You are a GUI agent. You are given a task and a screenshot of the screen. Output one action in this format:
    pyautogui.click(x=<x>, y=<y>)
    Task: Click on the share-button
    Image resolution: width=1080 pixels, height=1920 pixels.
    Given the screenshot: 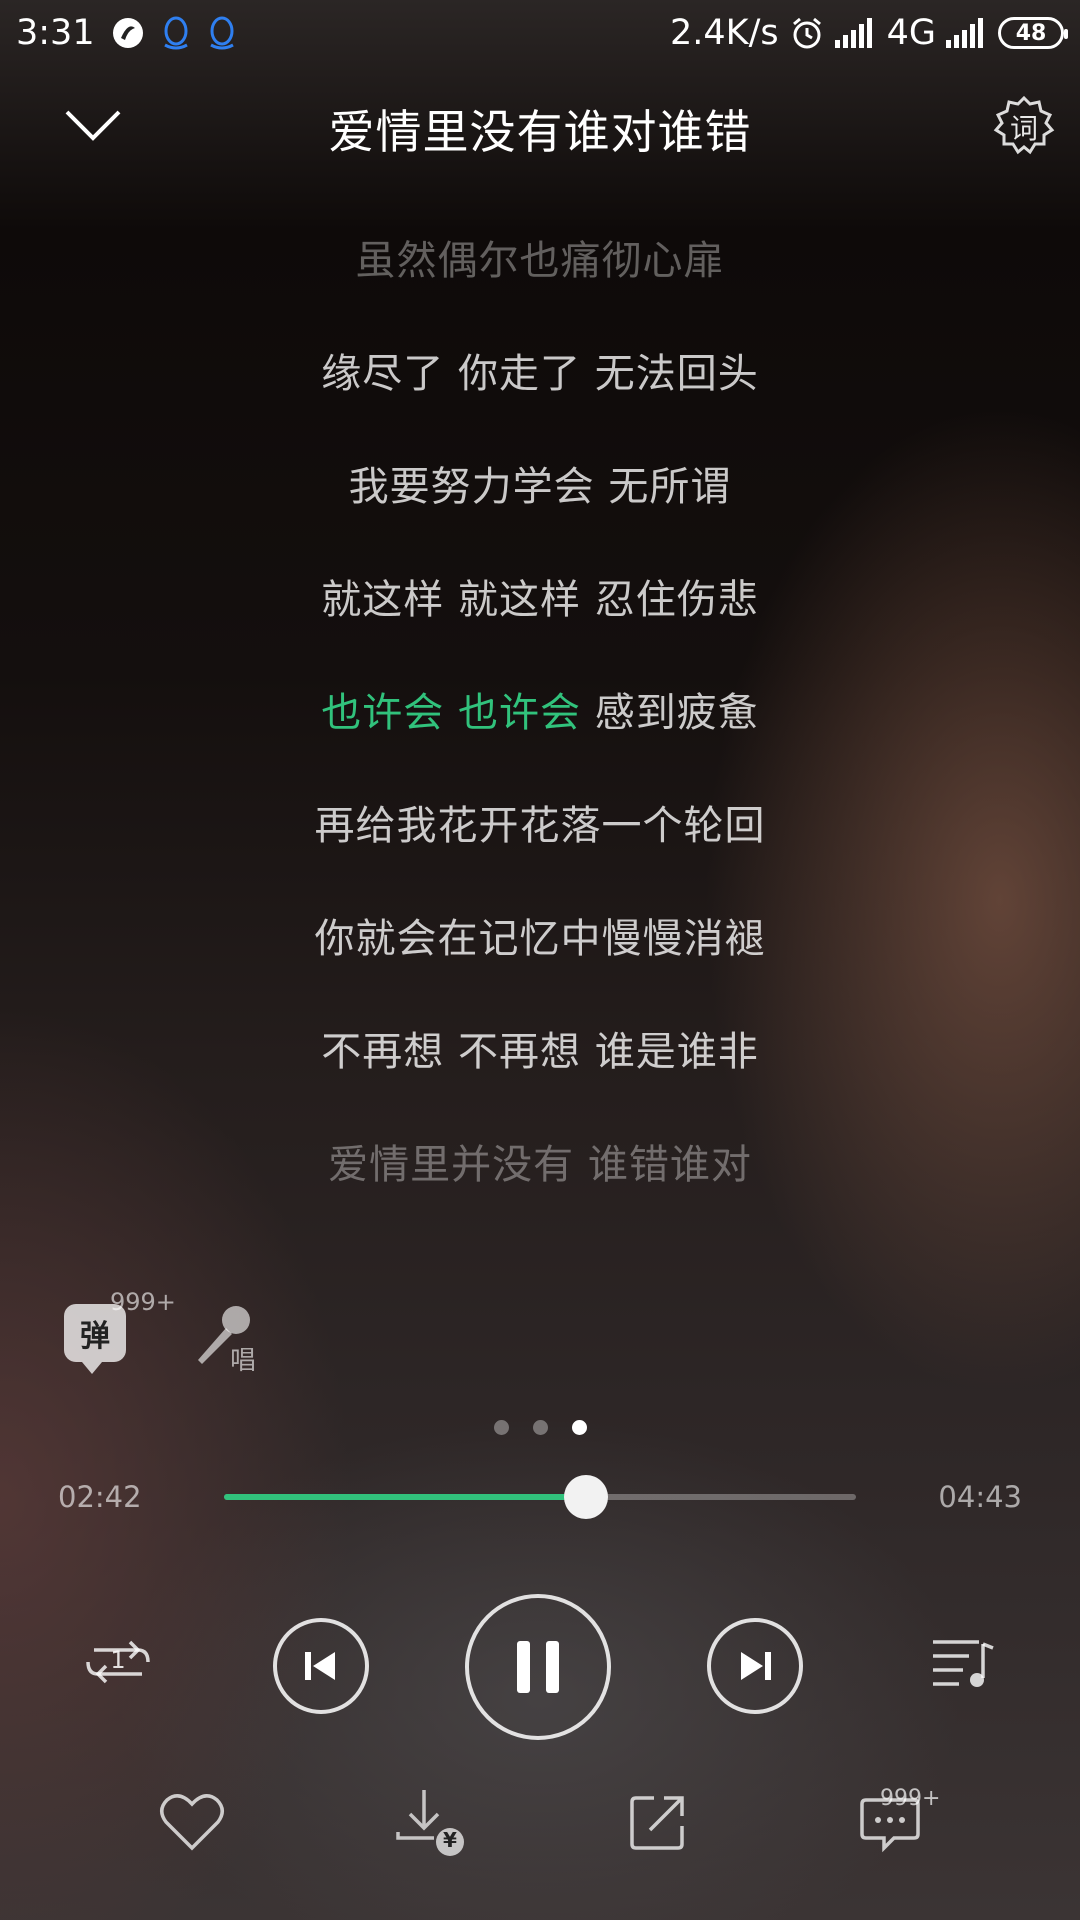 What is the action you would take?
    pyautogui.click(x=658, y=1822)
    